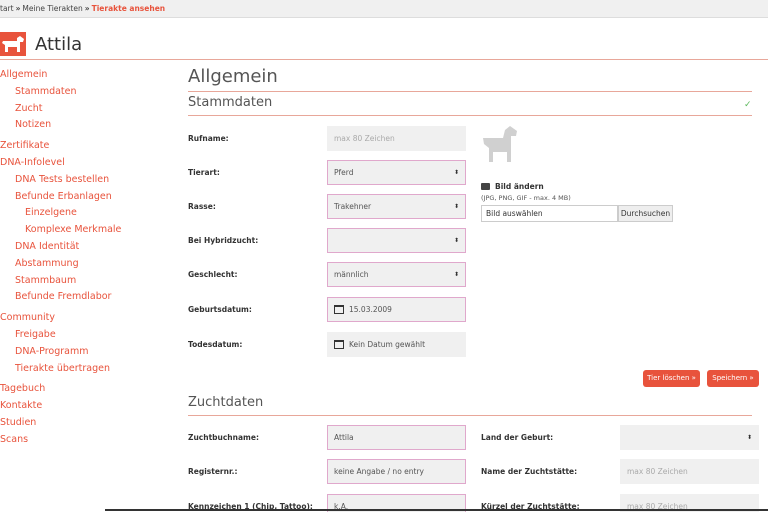 This screenshot has height=512, width=768. What do you see at coordinates (396, 240) in the screenshot?
I see `hybridzucht-select: ⬍` at bounding box center [396, 240].